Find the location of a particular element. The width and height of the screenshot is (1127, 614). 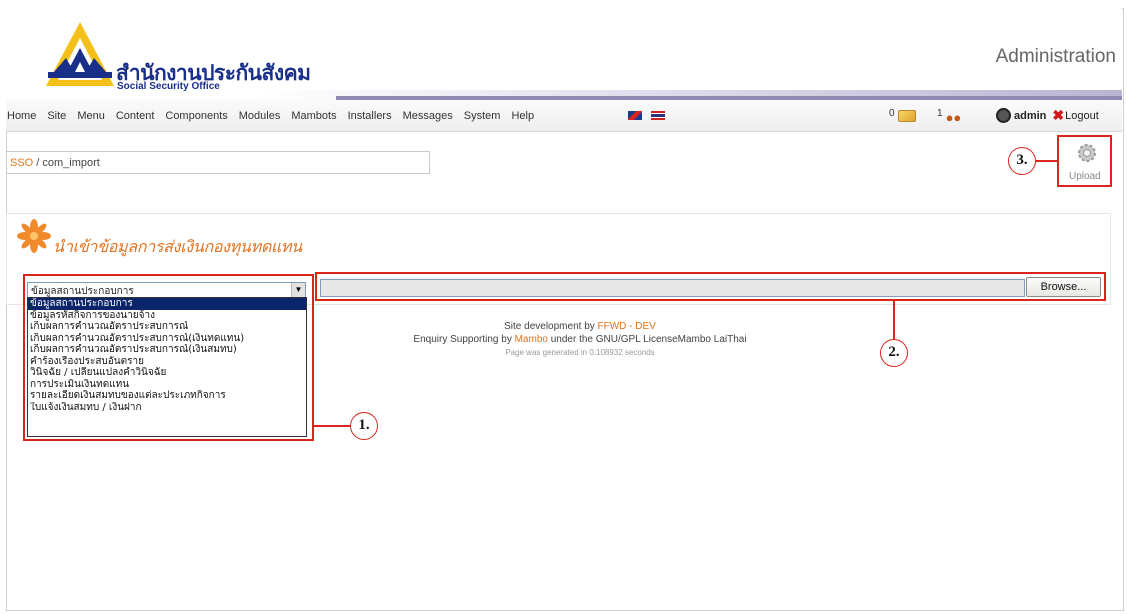

callout-2: 2. is located at coordinates (894, 353).